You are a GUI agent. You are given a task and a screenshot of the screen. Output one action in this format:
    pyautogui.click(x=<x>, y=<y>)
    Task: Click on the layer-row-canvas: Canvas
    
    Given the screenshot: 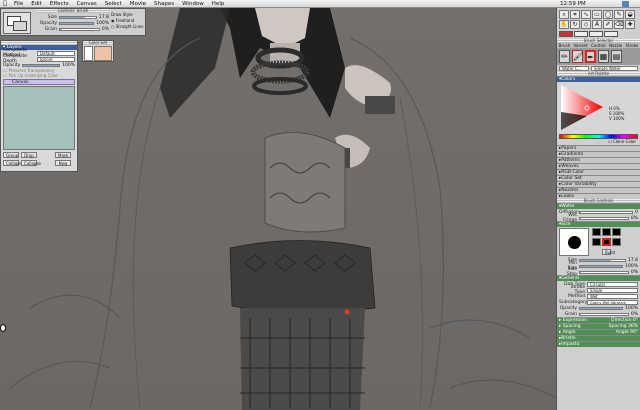 What is the action you would take?
    pyautogui.click(x=39, y=82)
    